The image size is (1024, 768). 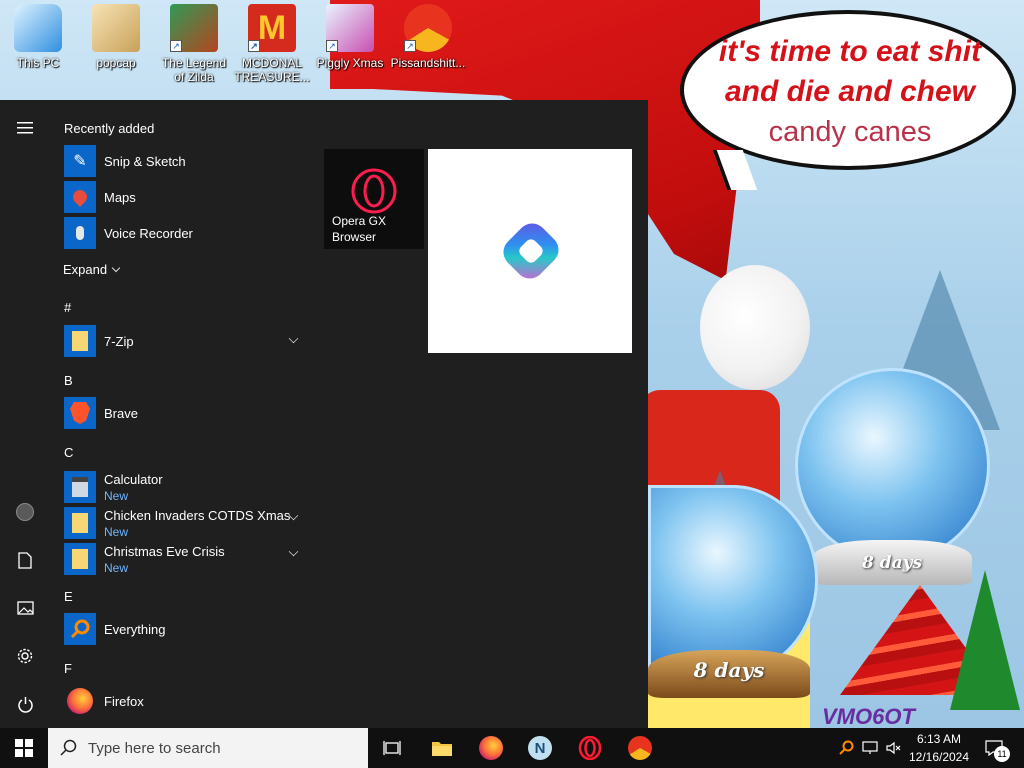 What do you see at coordinates (350, 37) in the screenshot?
I see `desktop-icon-piggly-xmas: ↗ Piggly Xmas` at bounding box center [350, 37].